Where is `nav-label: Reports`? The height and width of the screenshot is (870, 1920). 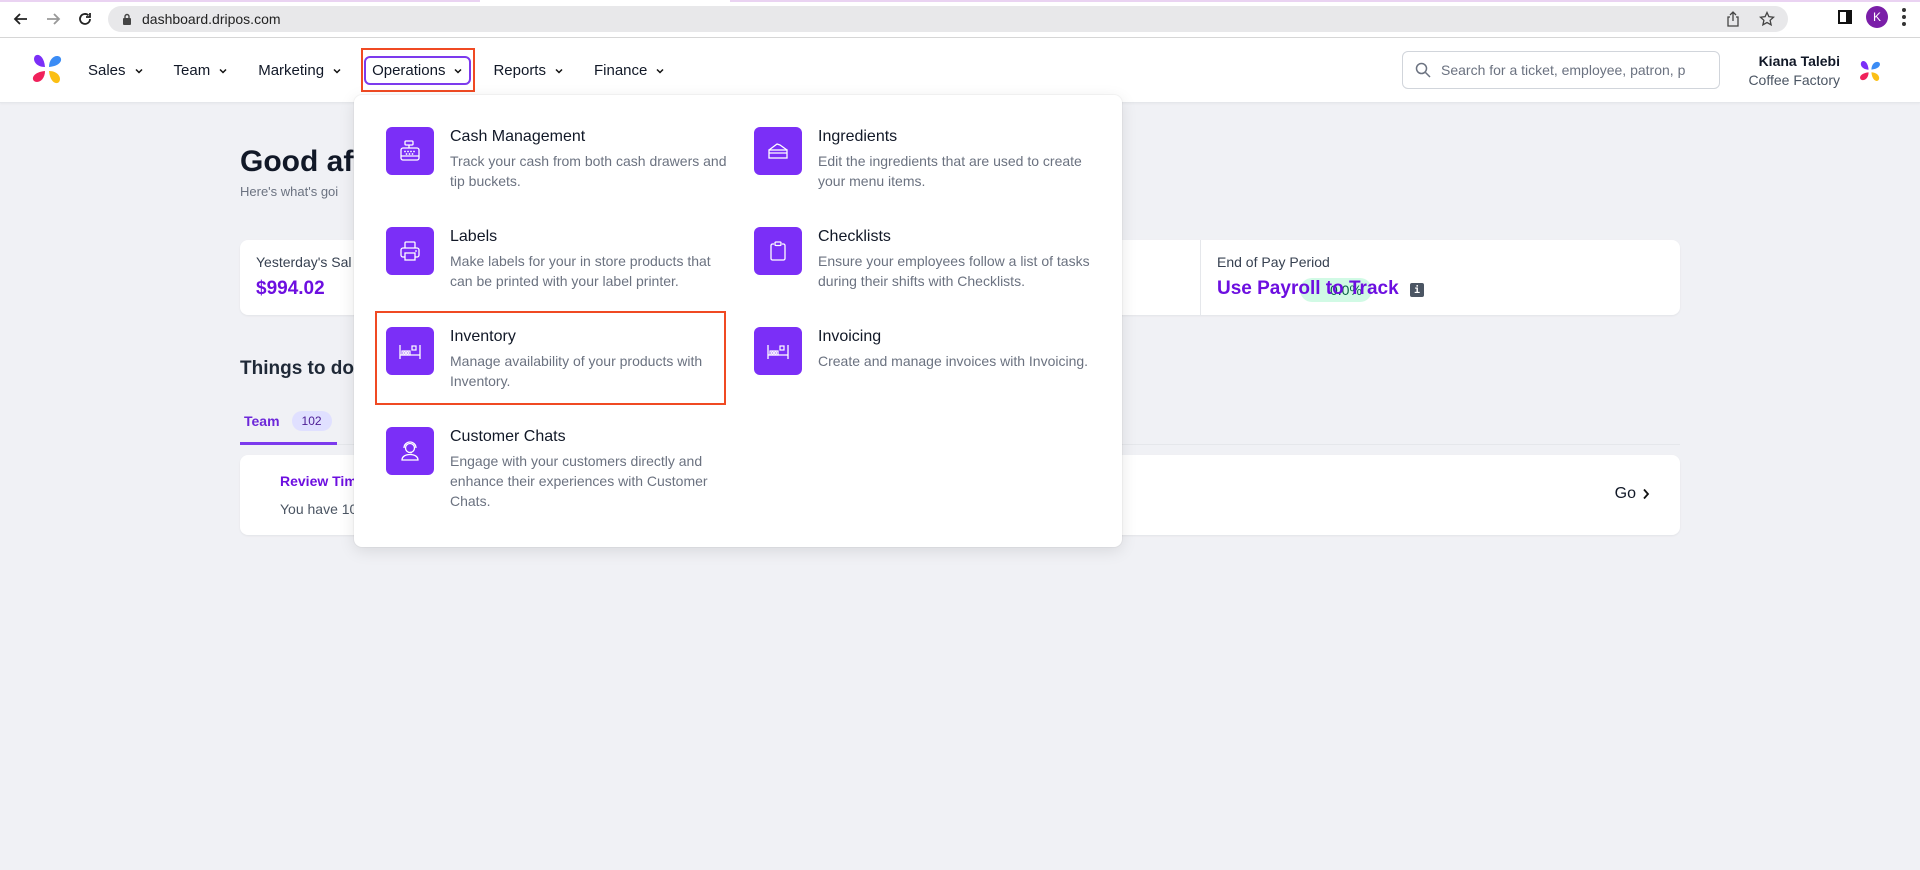
nav-label: Reports is located at coordinates (519, 70).